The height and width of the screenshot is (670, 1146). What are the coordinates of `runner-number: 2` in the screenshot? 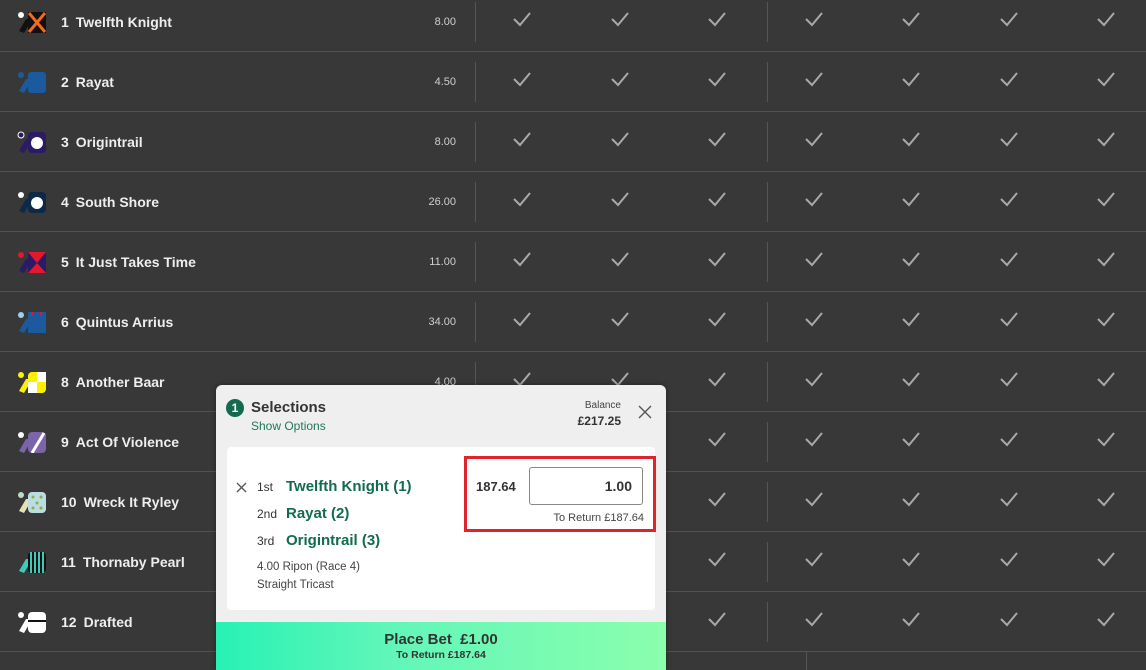 It's located at (65, 82).